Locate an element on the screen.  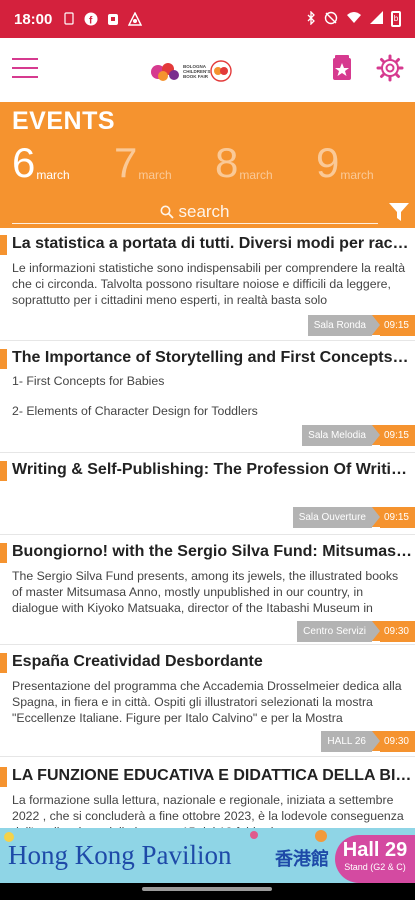
banner-hall-title: Hall 29 is located at coordinates (375, 850).